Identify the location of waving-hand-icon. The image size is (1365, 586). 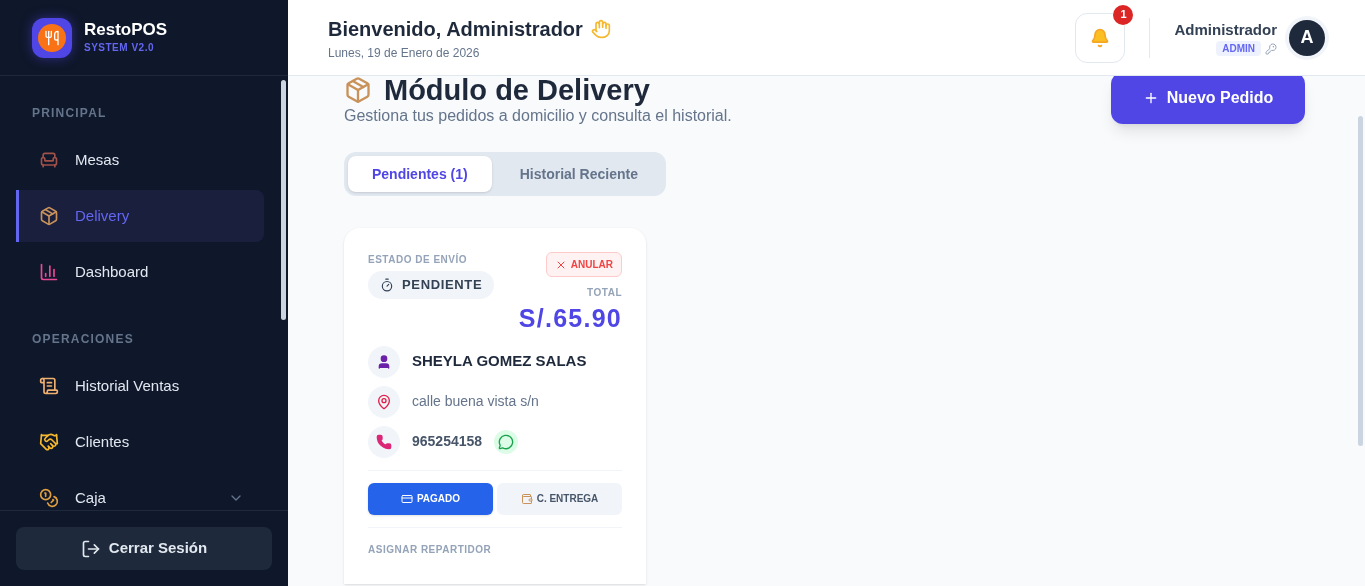
(600, 28).